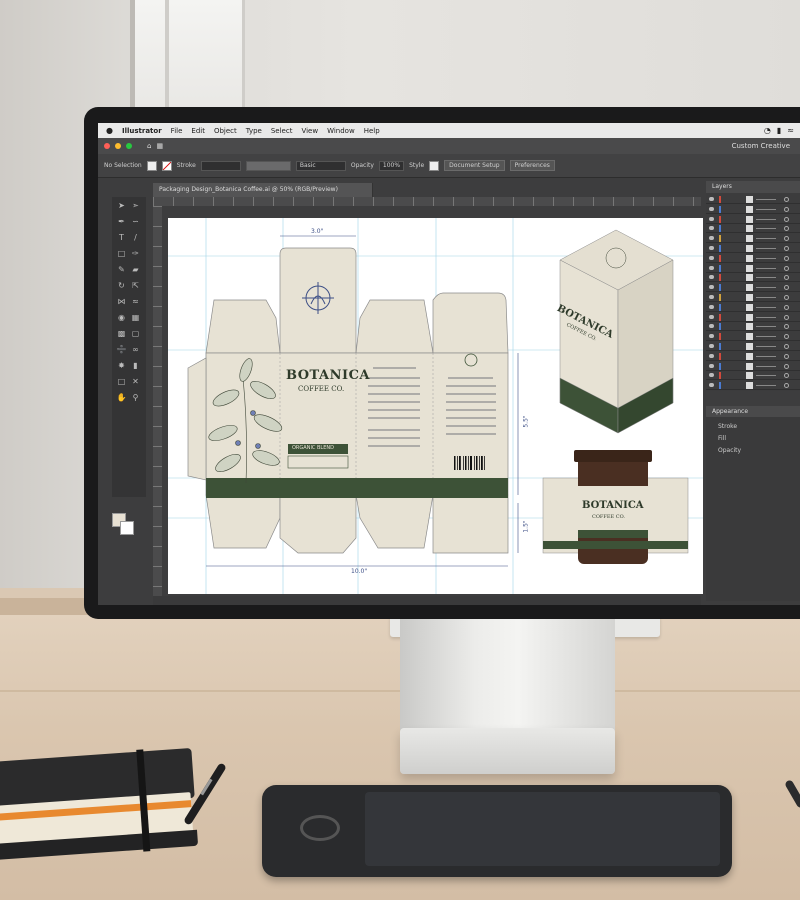 Image resolution: width=800 pixels, height=900 pixels. I want to click on blend-tool-icon: ∞, so click(135, 349).